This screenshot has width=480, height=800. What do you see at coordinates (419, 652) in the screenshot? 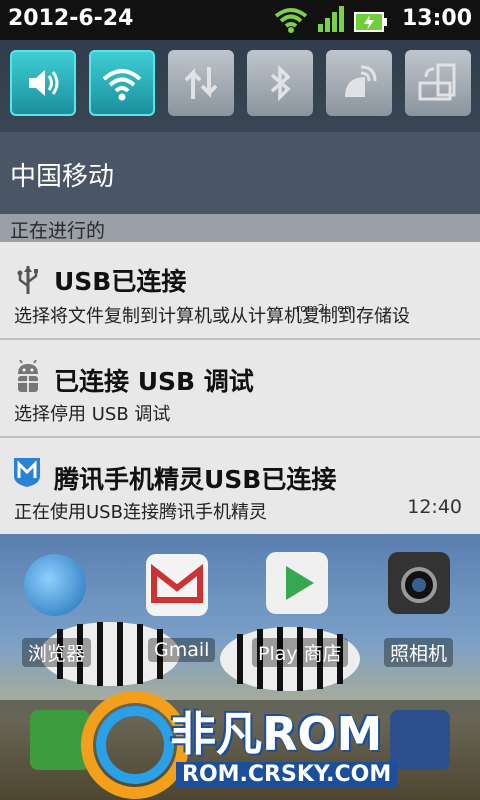
I see `app-label-camera: 照相机` at bounding box center [419, 652].